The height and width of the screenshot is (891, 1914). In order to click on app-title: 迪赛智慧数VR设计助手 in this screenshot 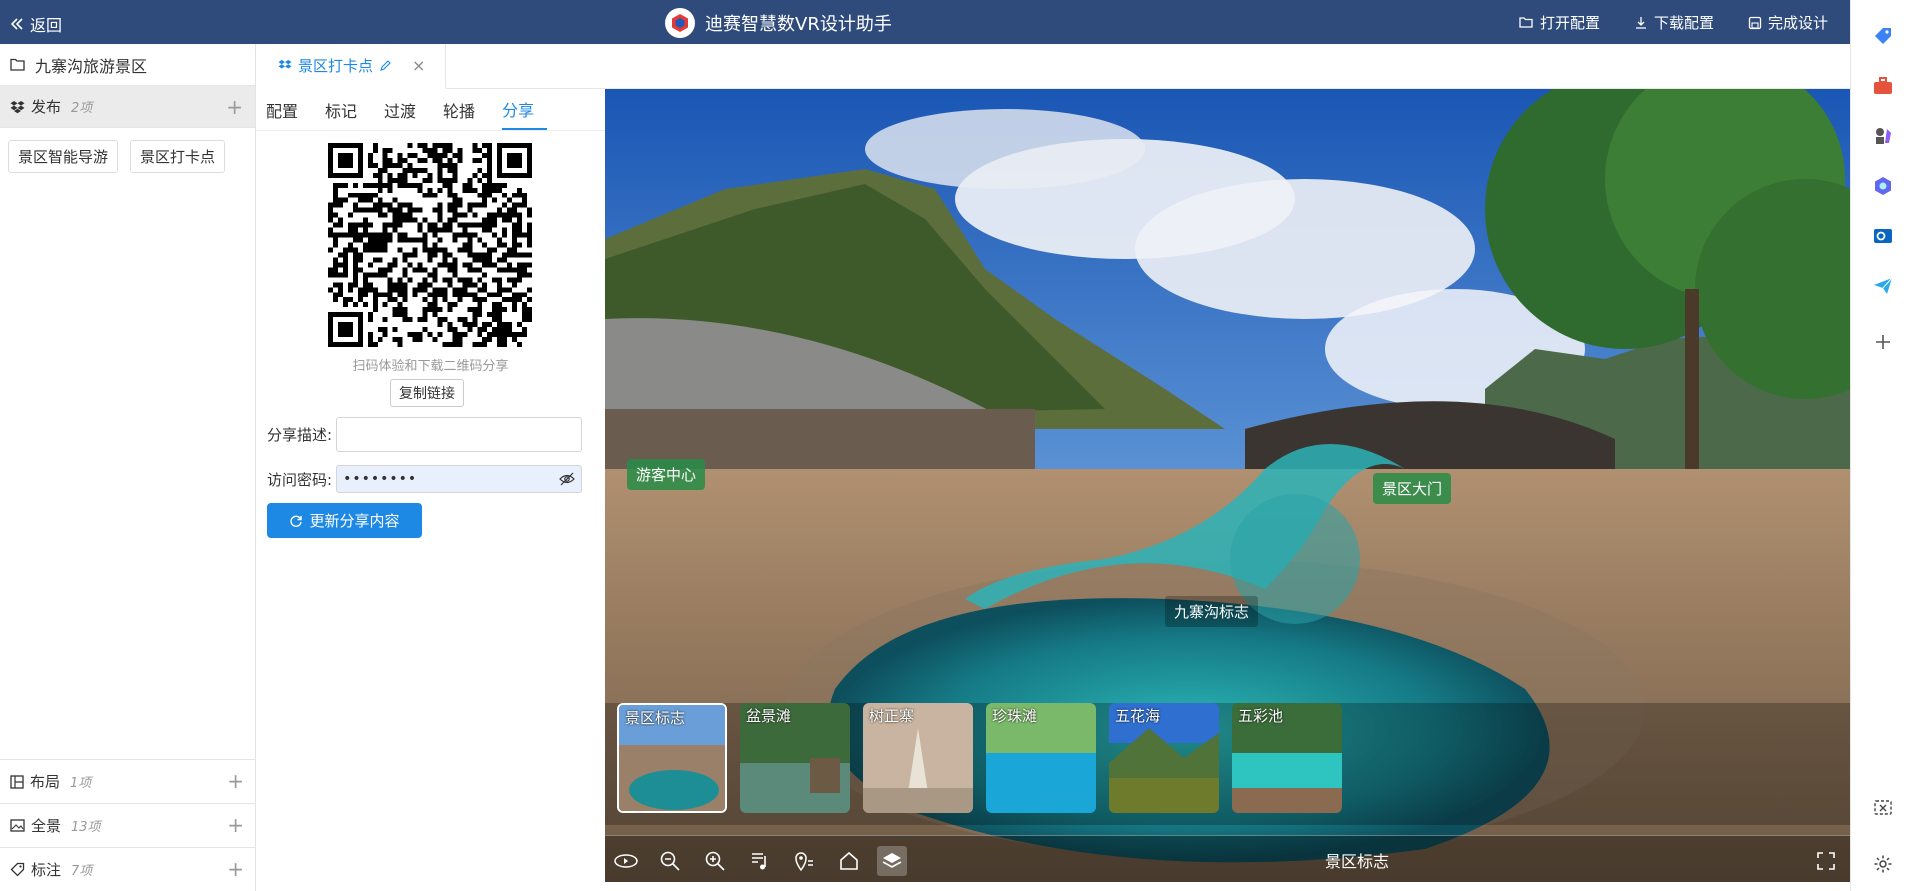, I will do `click(798, 24)`.